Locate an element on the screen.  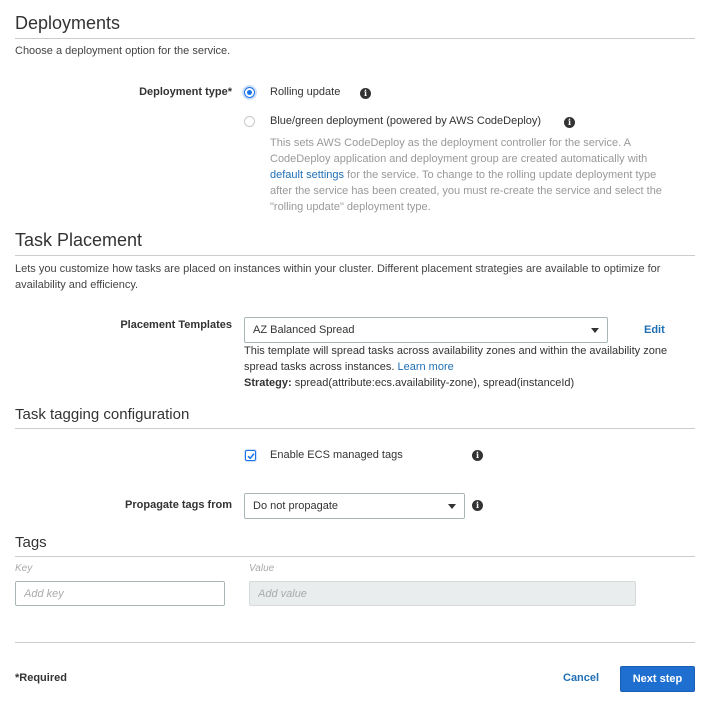
placement-template-value: AZ Balanced Spread is located at coordinates (304, 330).